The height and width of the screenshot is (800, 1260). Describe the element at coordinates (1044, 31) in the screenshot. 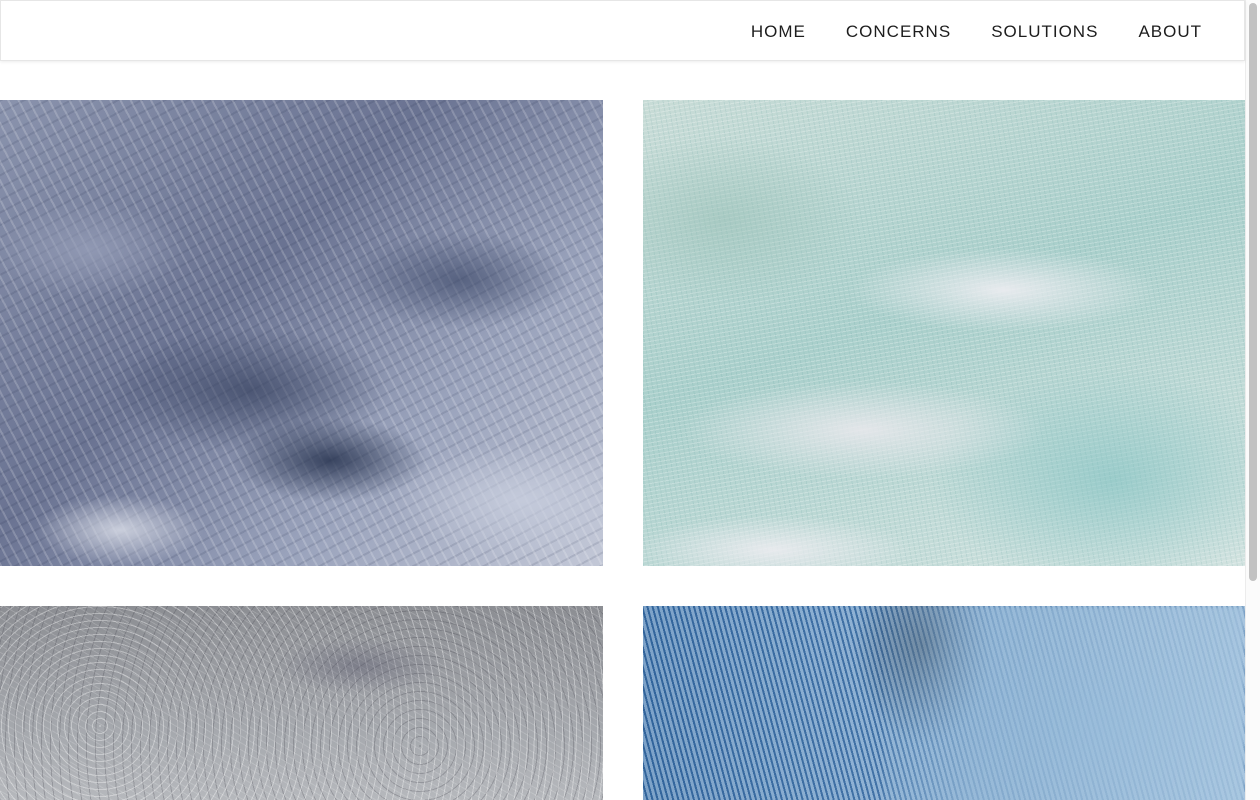

I see `nav-link-solutions: SOLUTIONS` at that location.